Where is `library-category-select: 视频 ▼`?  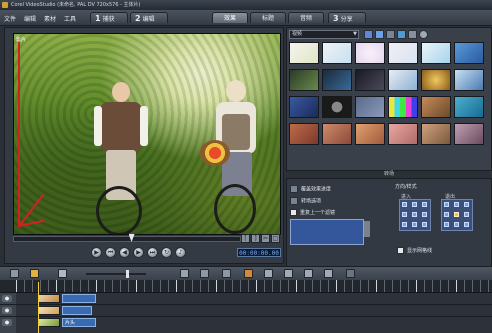 library-category-select: 视频 ▼ is located at coordinates (324, 34).